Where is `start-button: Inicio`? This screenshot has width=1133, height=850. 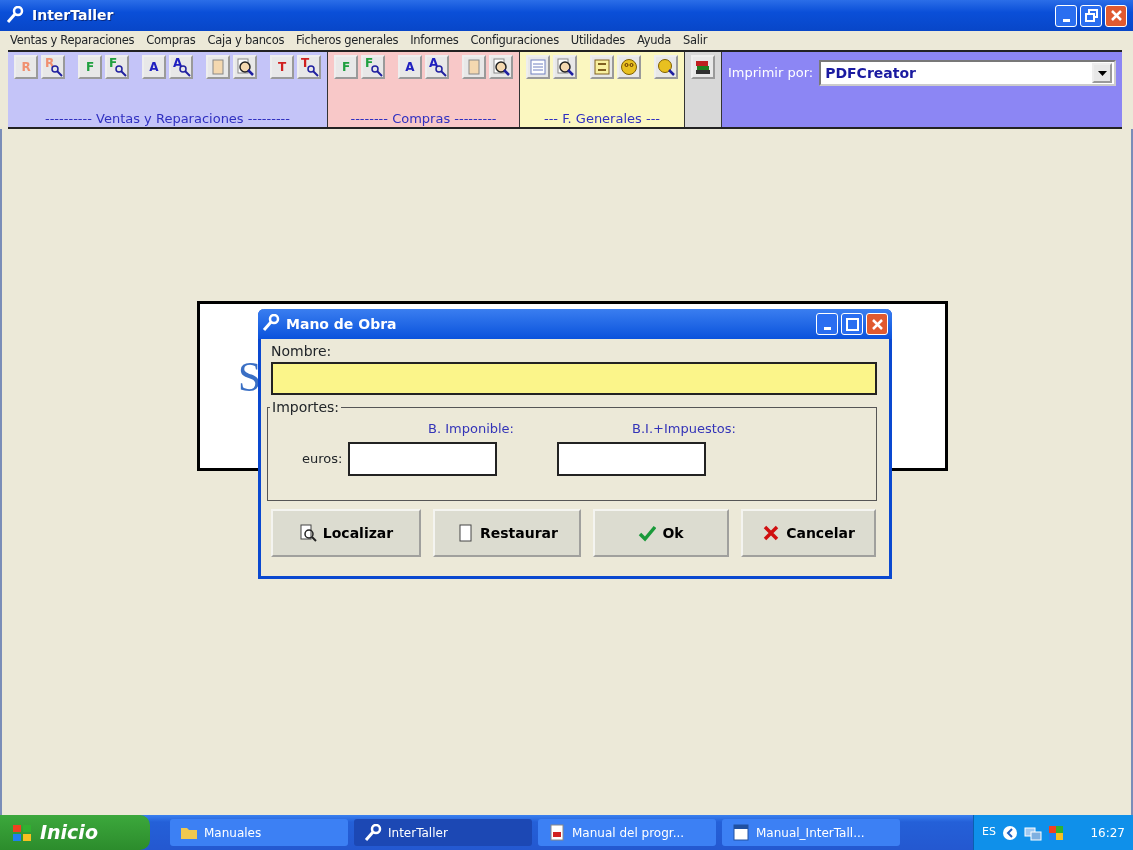
start-button: Inicio is located at coordinates (75, 832).